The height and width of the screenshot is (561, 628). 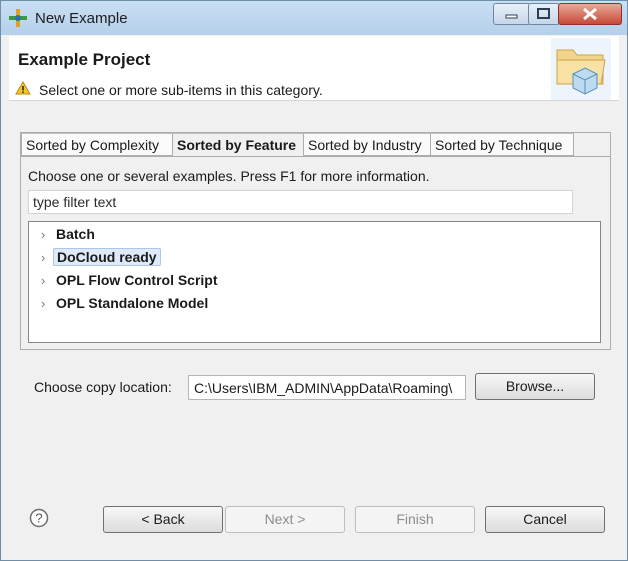 What do you see at coordinates (69, 234) in the screenshot?
I see `tree-item-batch: › Batch` at bounding box center [69, 234].